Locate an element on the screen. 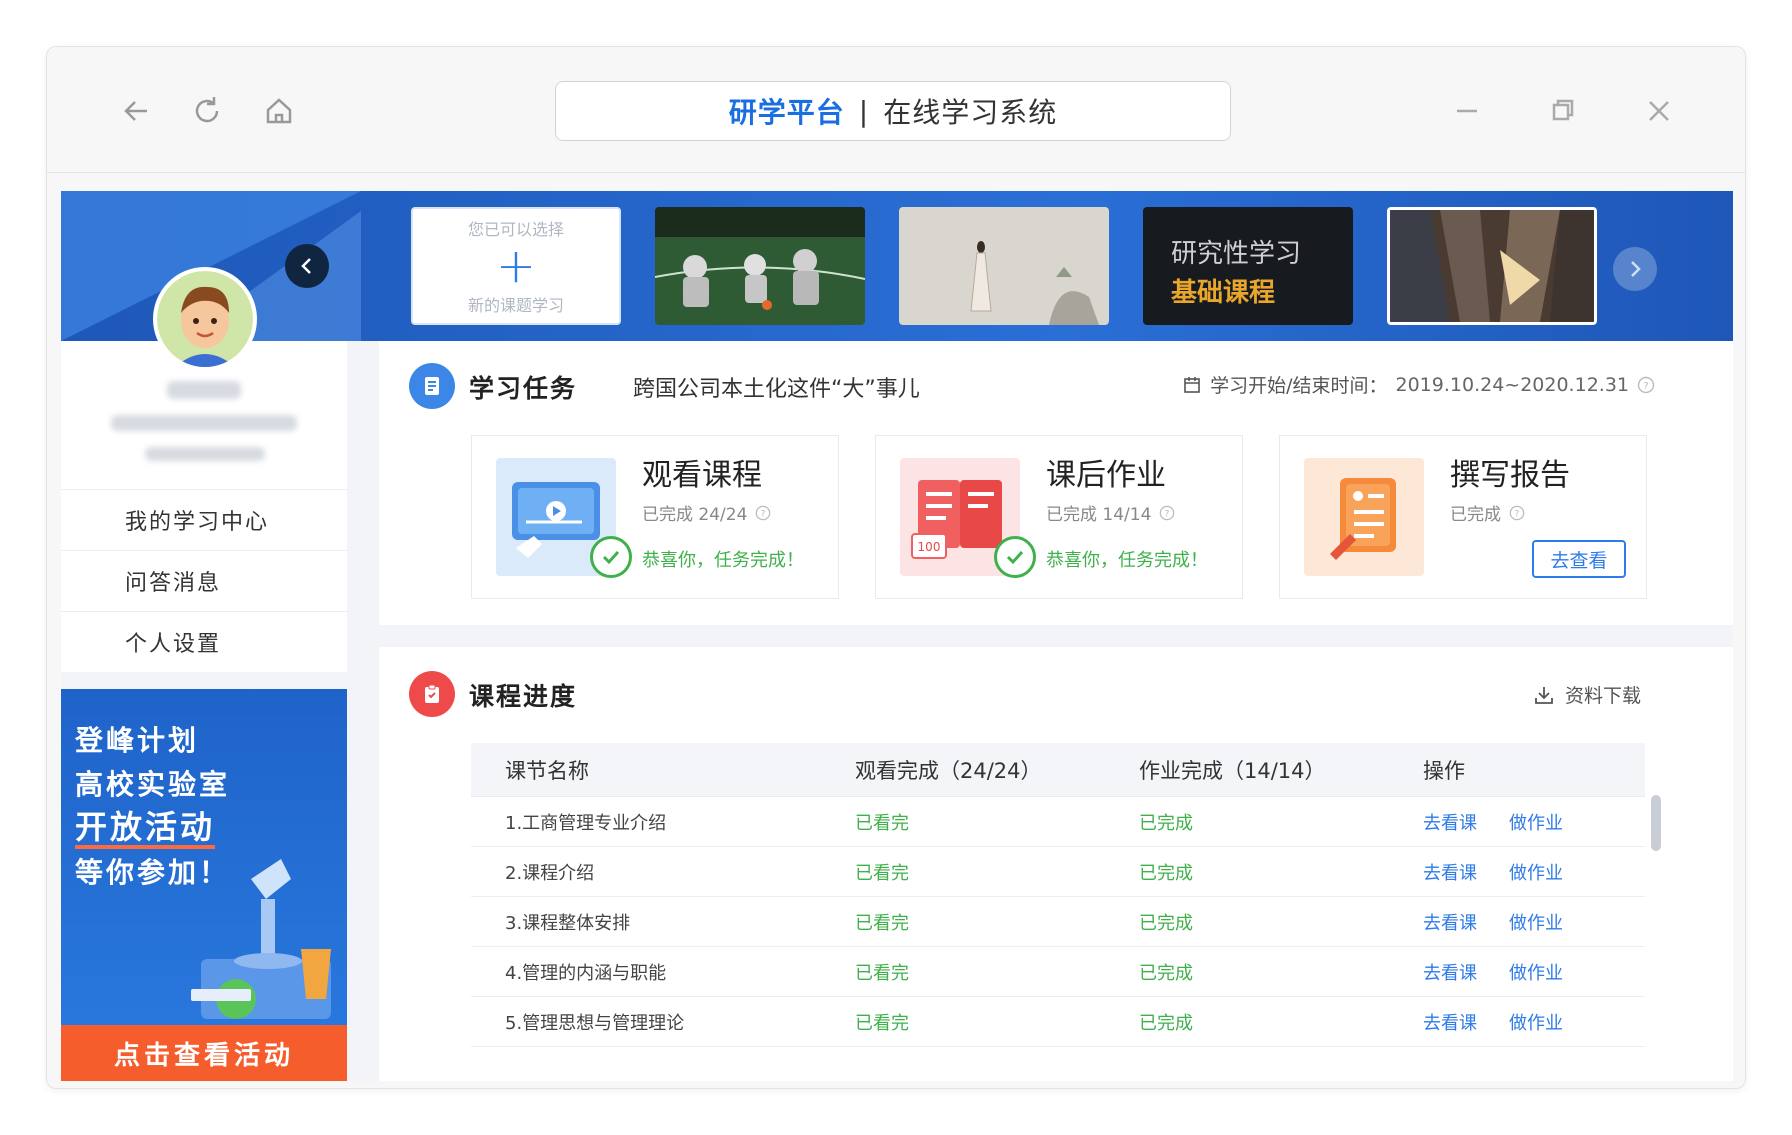  task-count-homework: 已完成 14/14 ? is located at coordinates (1110, 512).